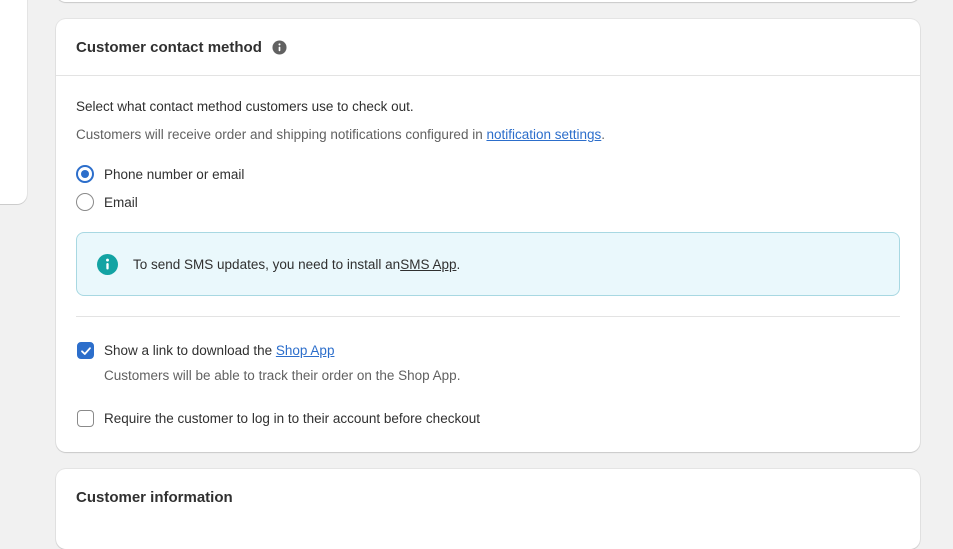  What do you see at coordinates (13, 102) in the screenshot?
I see `left-sidebar-card` at bounding box center [13, 102].